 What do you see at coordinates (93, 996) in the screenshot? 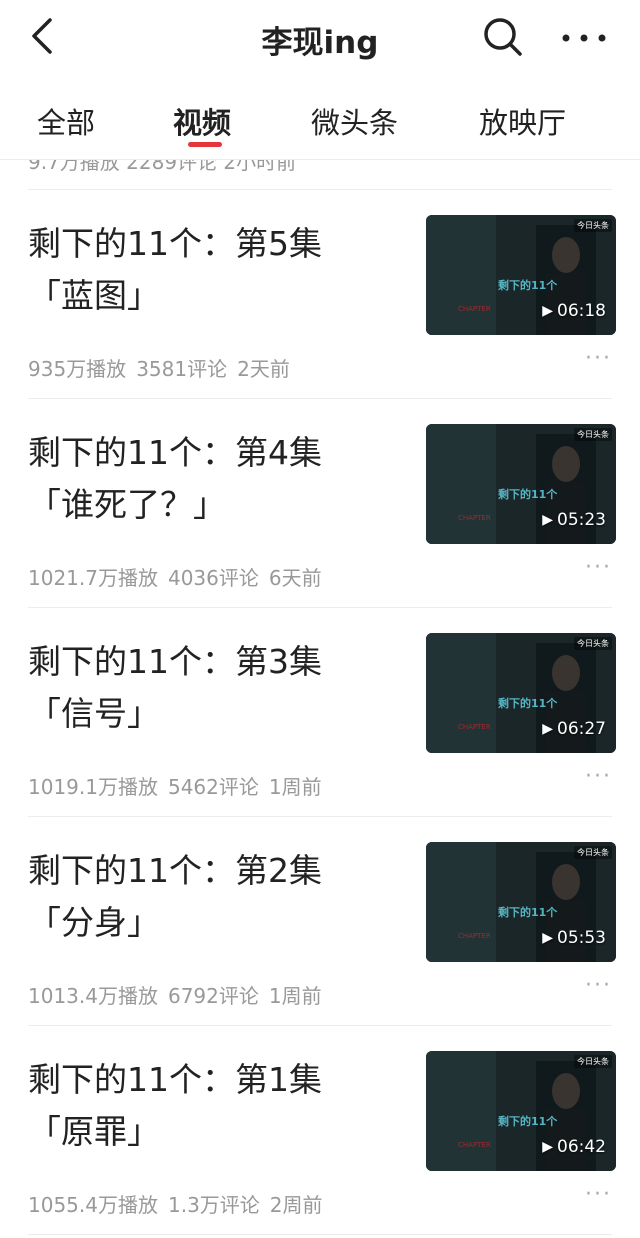
I see `play-count: 1013.4万播放` at bounding box center [93, 996].